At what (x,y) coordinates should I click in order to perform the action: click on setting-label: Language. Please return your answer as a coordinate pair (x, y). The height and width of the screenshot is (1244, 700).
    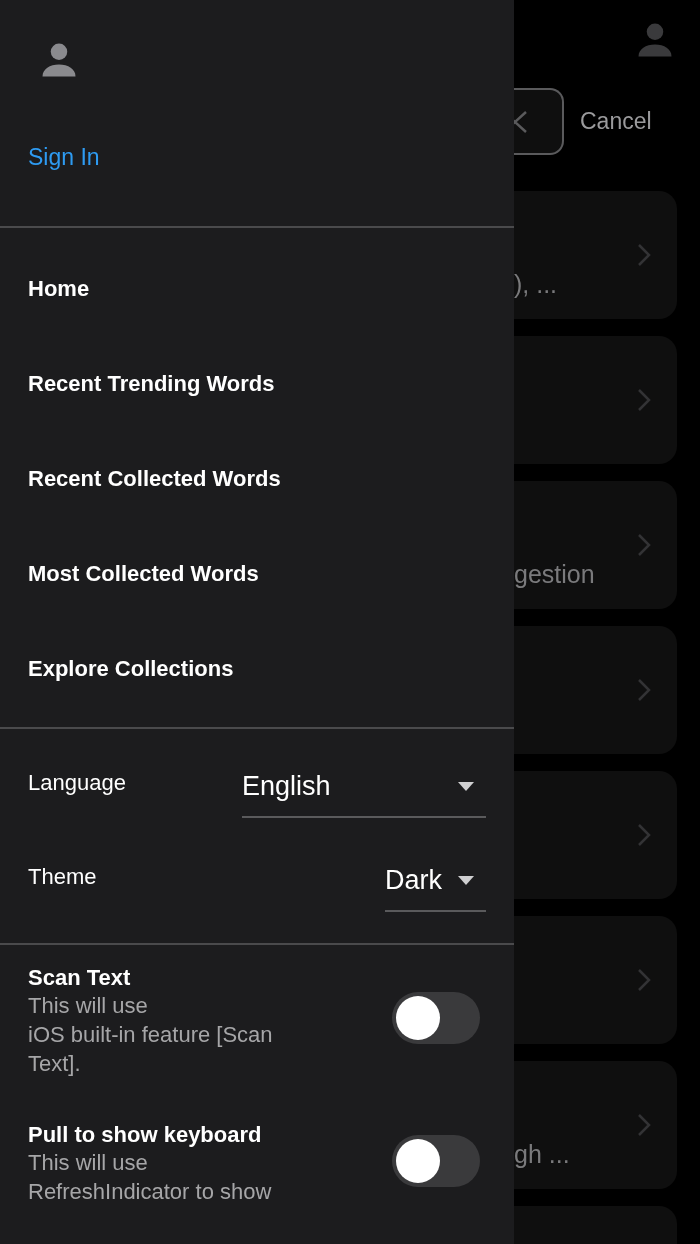
    Looking at the image, I should click on (77, 782).